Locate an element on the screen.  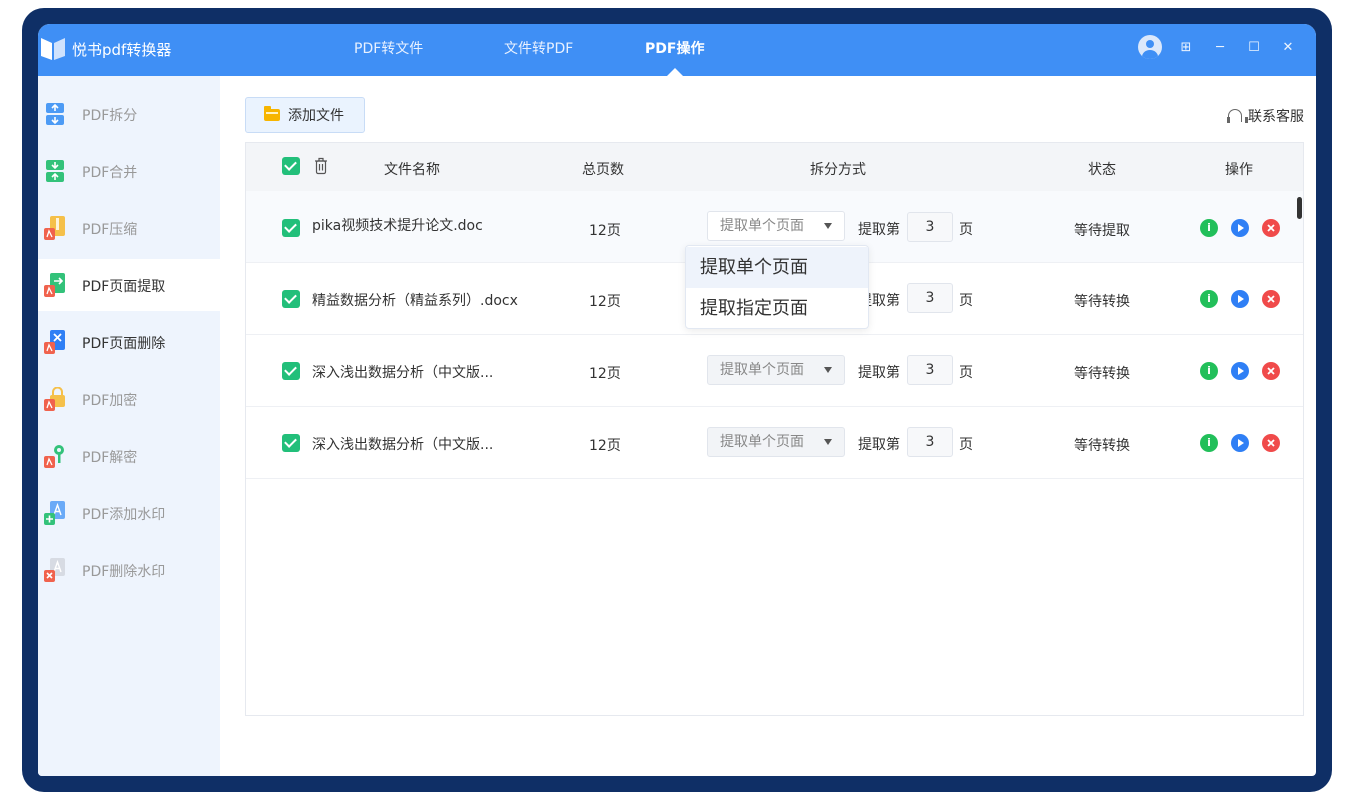
header-split-mode: 拆分方式 is located at coordinates (838, 170).